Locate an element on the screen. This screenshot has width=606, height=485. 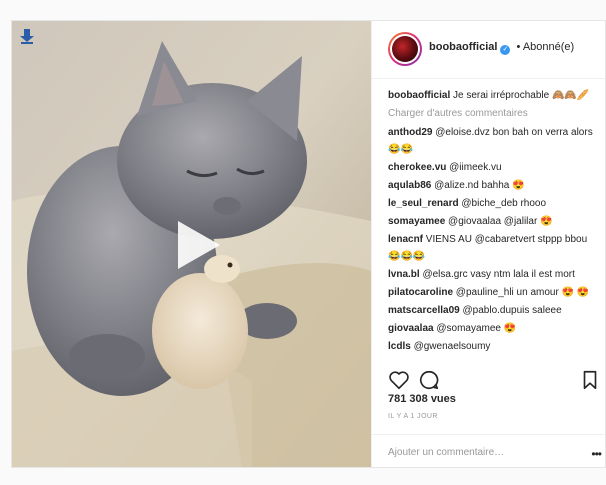
comment-username: giovaalaa is located at coordinates (411, 328).